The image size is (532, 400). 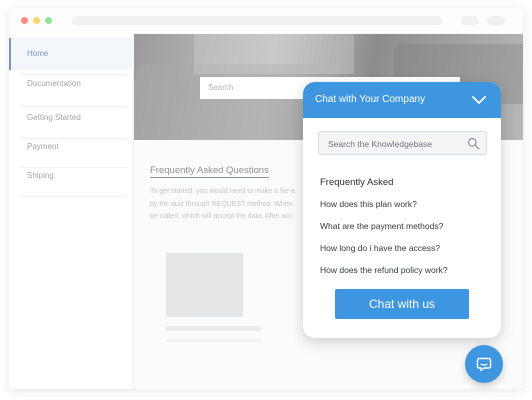 I want to click on chat-with-us-button: Chat with us, so click(x=402, y=304).